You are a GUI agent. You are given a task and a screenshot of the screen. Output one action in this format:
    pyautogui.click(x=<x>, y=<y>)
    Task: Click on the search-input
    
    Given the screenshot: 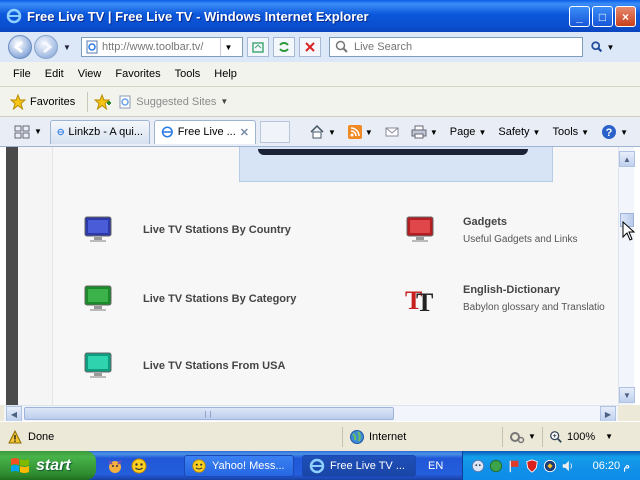 What is the action you would take?
    pyautogui.click(x=467, y=47)
    